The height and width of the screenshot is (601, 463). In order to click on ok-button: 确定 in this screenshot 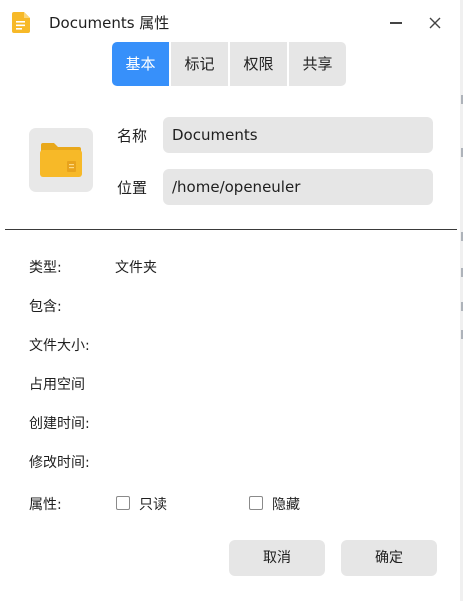, I will do `click(389, 558)`.